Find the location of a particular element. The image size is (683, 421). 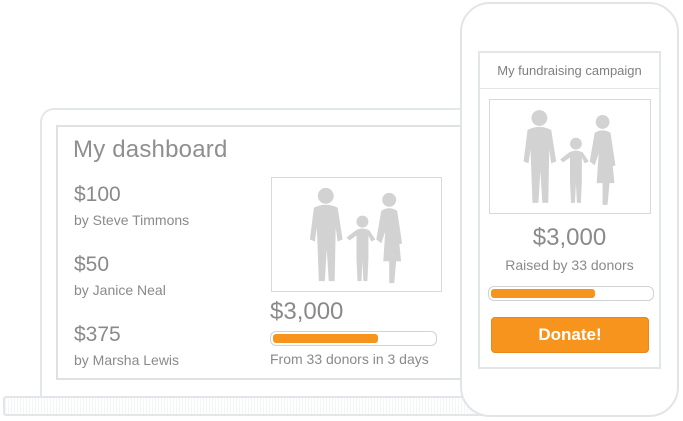

donation-amount: $50 is located at coordinates (92, 264).